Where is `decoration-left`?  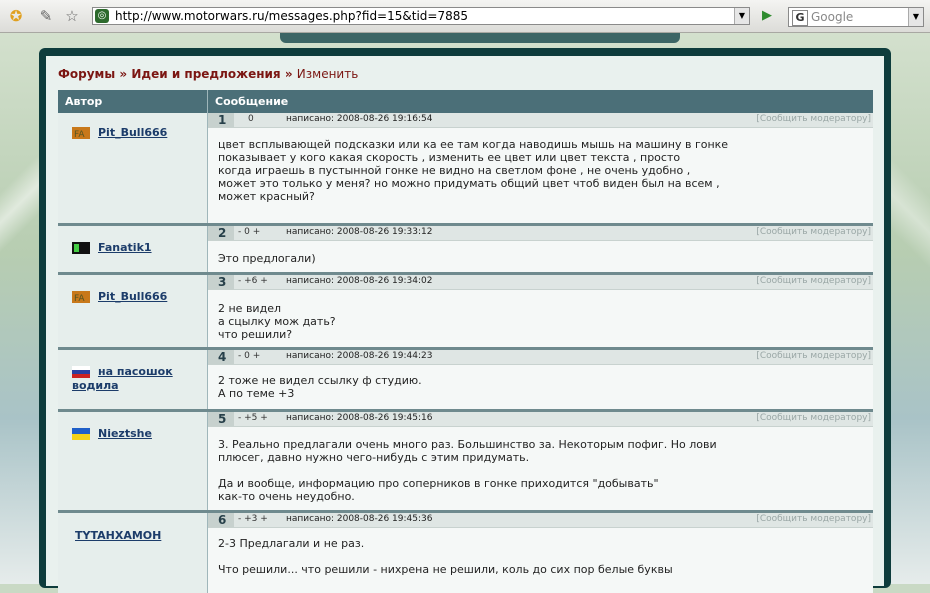
decoration-left is located at coordinates (20, 203).